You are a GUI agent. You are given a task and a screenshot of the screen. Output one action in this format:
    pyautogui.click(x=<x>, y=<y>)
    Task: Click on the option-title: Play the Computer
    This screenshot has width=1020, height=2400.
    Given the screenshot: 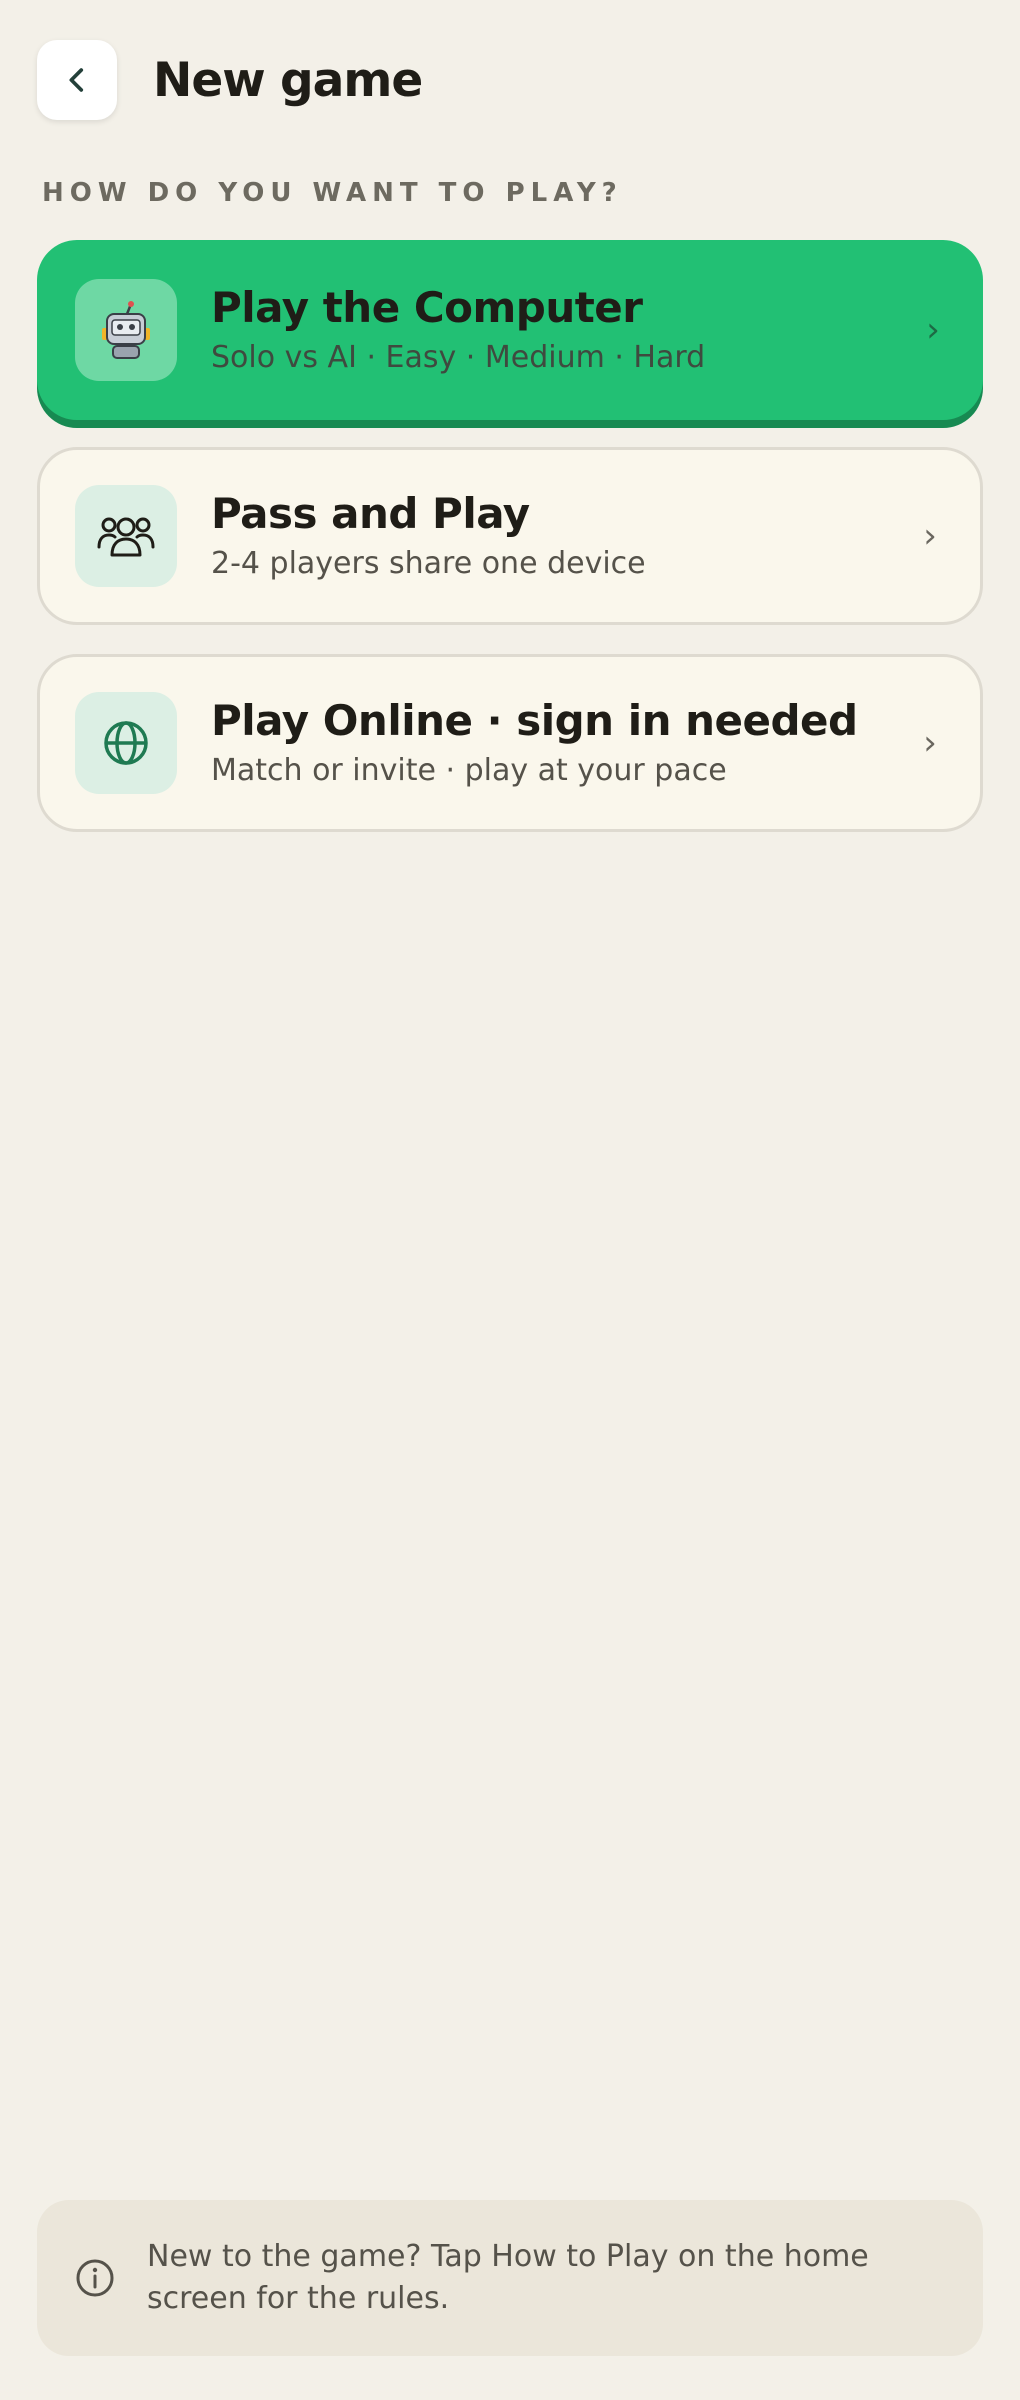 What is the action you would take?
    pyautogui.click(x=427, y=307)
    